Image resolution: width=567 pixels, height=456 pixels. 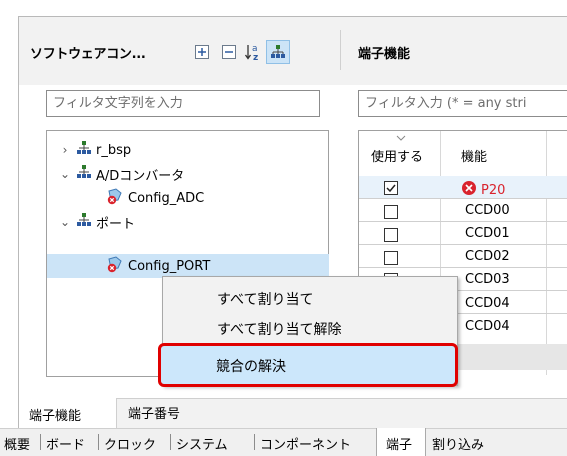 I want to click on menu-item-label: 競合の解決, so click(x=251, y=367).